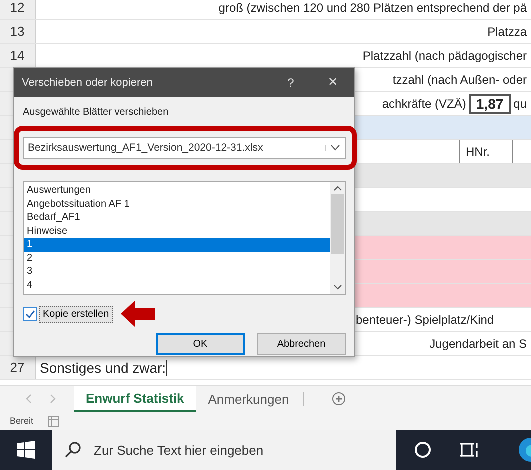  I want to click on help-button: ?, so click(291, 82).